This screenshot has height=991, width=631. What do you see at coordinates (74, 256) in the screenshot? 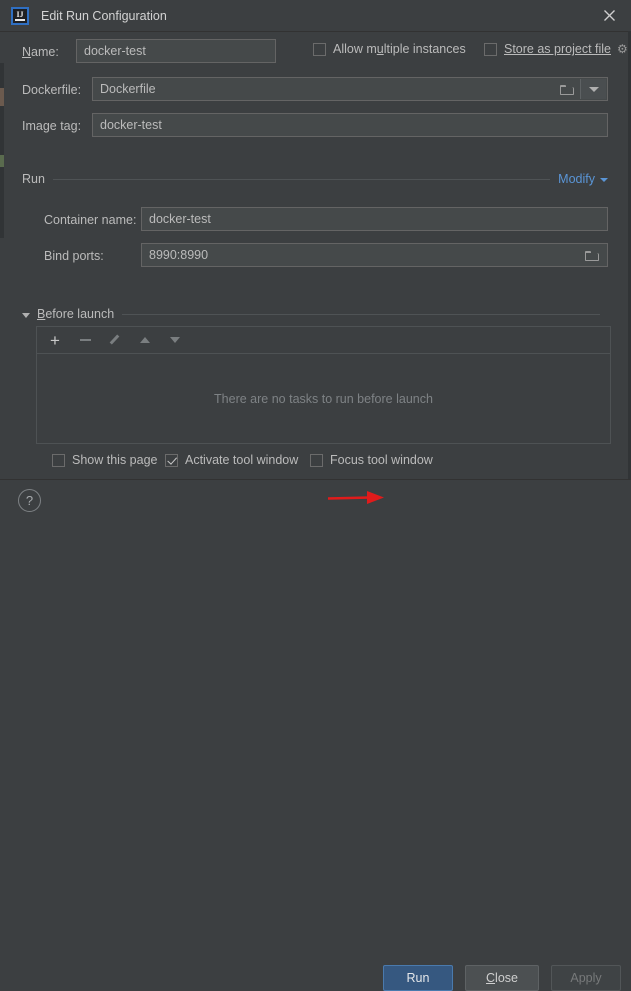
I see `bind-ports-label: Bind ports:` at bounding box center [74, 256].